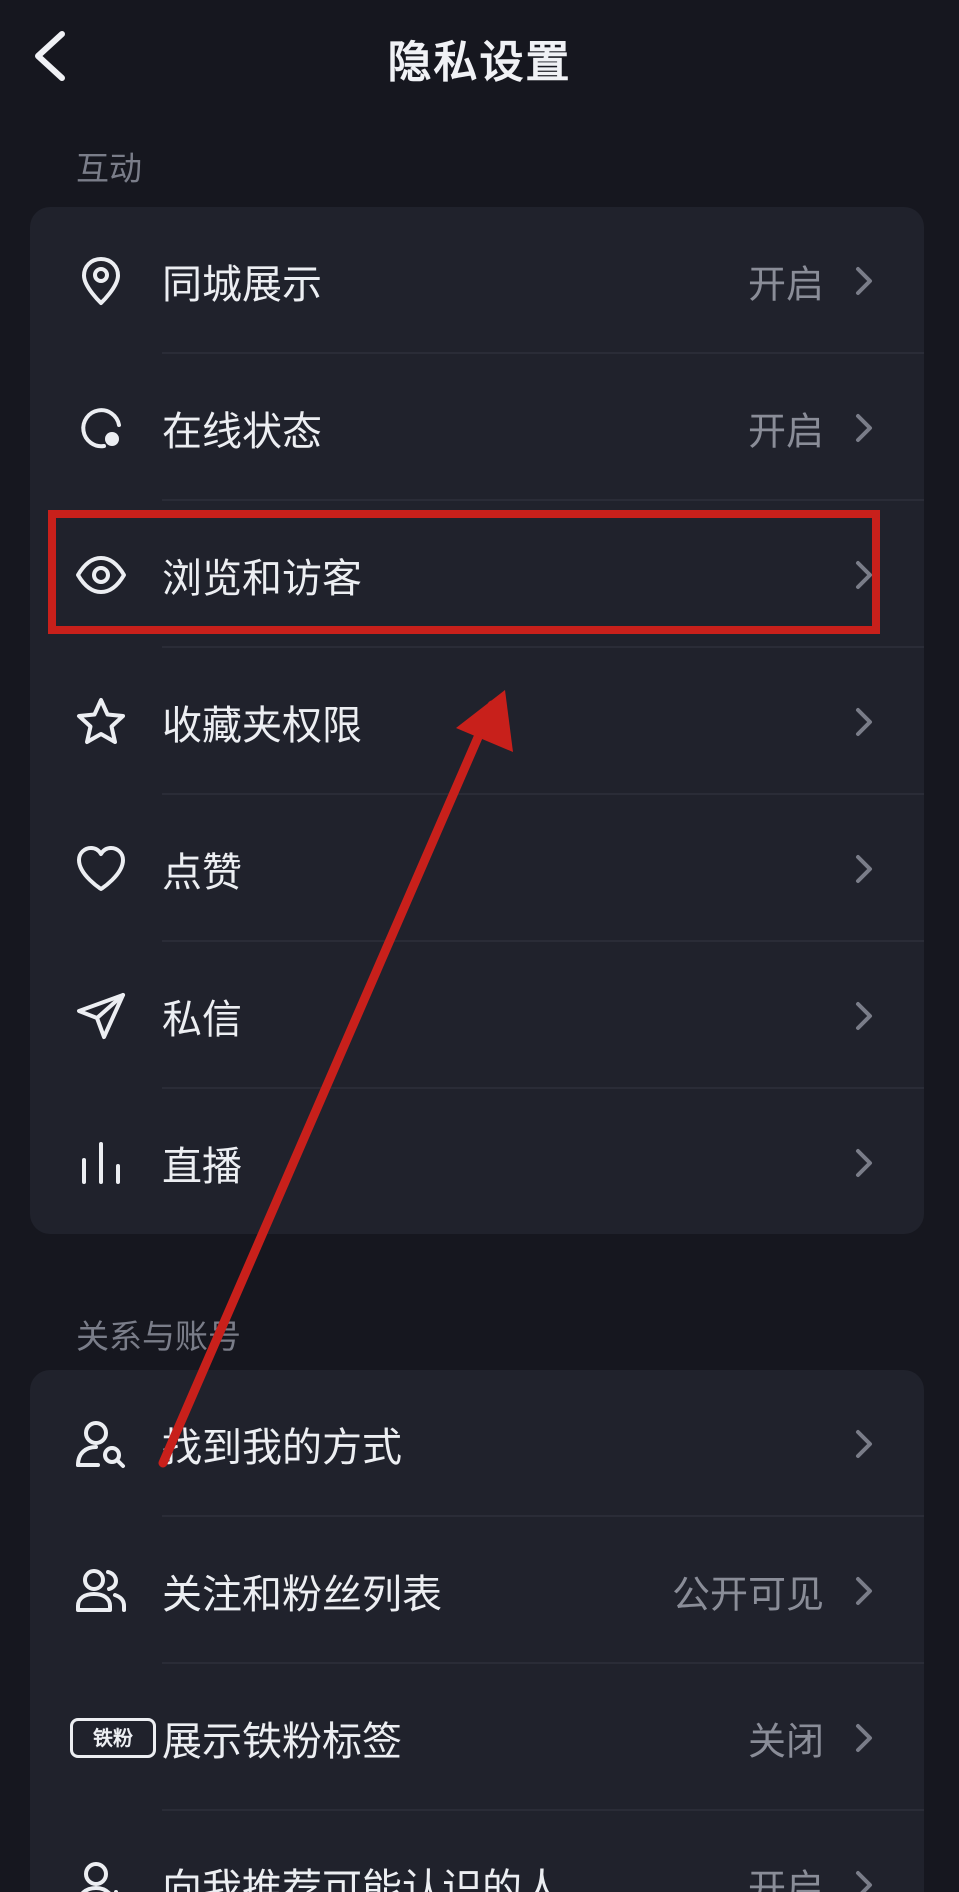  What do you see at coordinates (202, 1166) in the screenshot?
I see `setting-label: 直播` at bounding box center [202, 1166].